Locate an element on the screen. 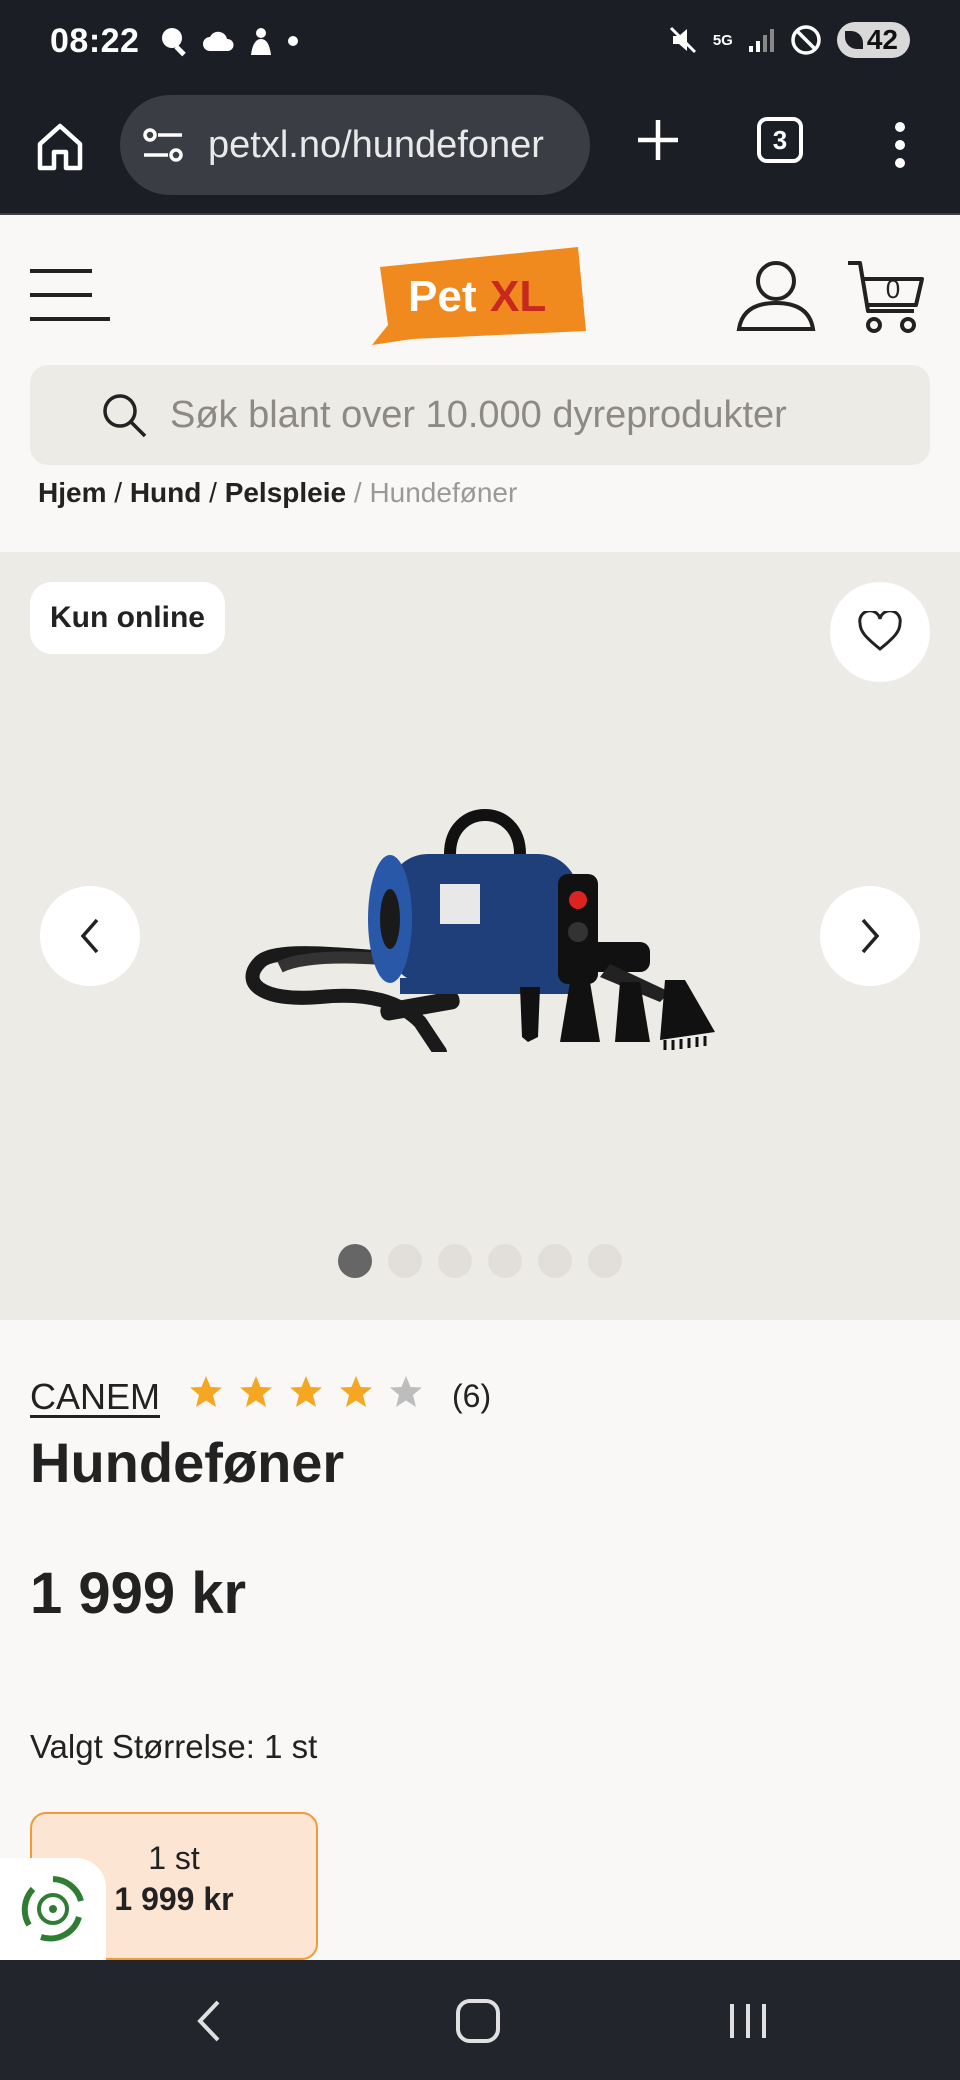  more-notifications-dot-icon is located at coordinates (293, 41).